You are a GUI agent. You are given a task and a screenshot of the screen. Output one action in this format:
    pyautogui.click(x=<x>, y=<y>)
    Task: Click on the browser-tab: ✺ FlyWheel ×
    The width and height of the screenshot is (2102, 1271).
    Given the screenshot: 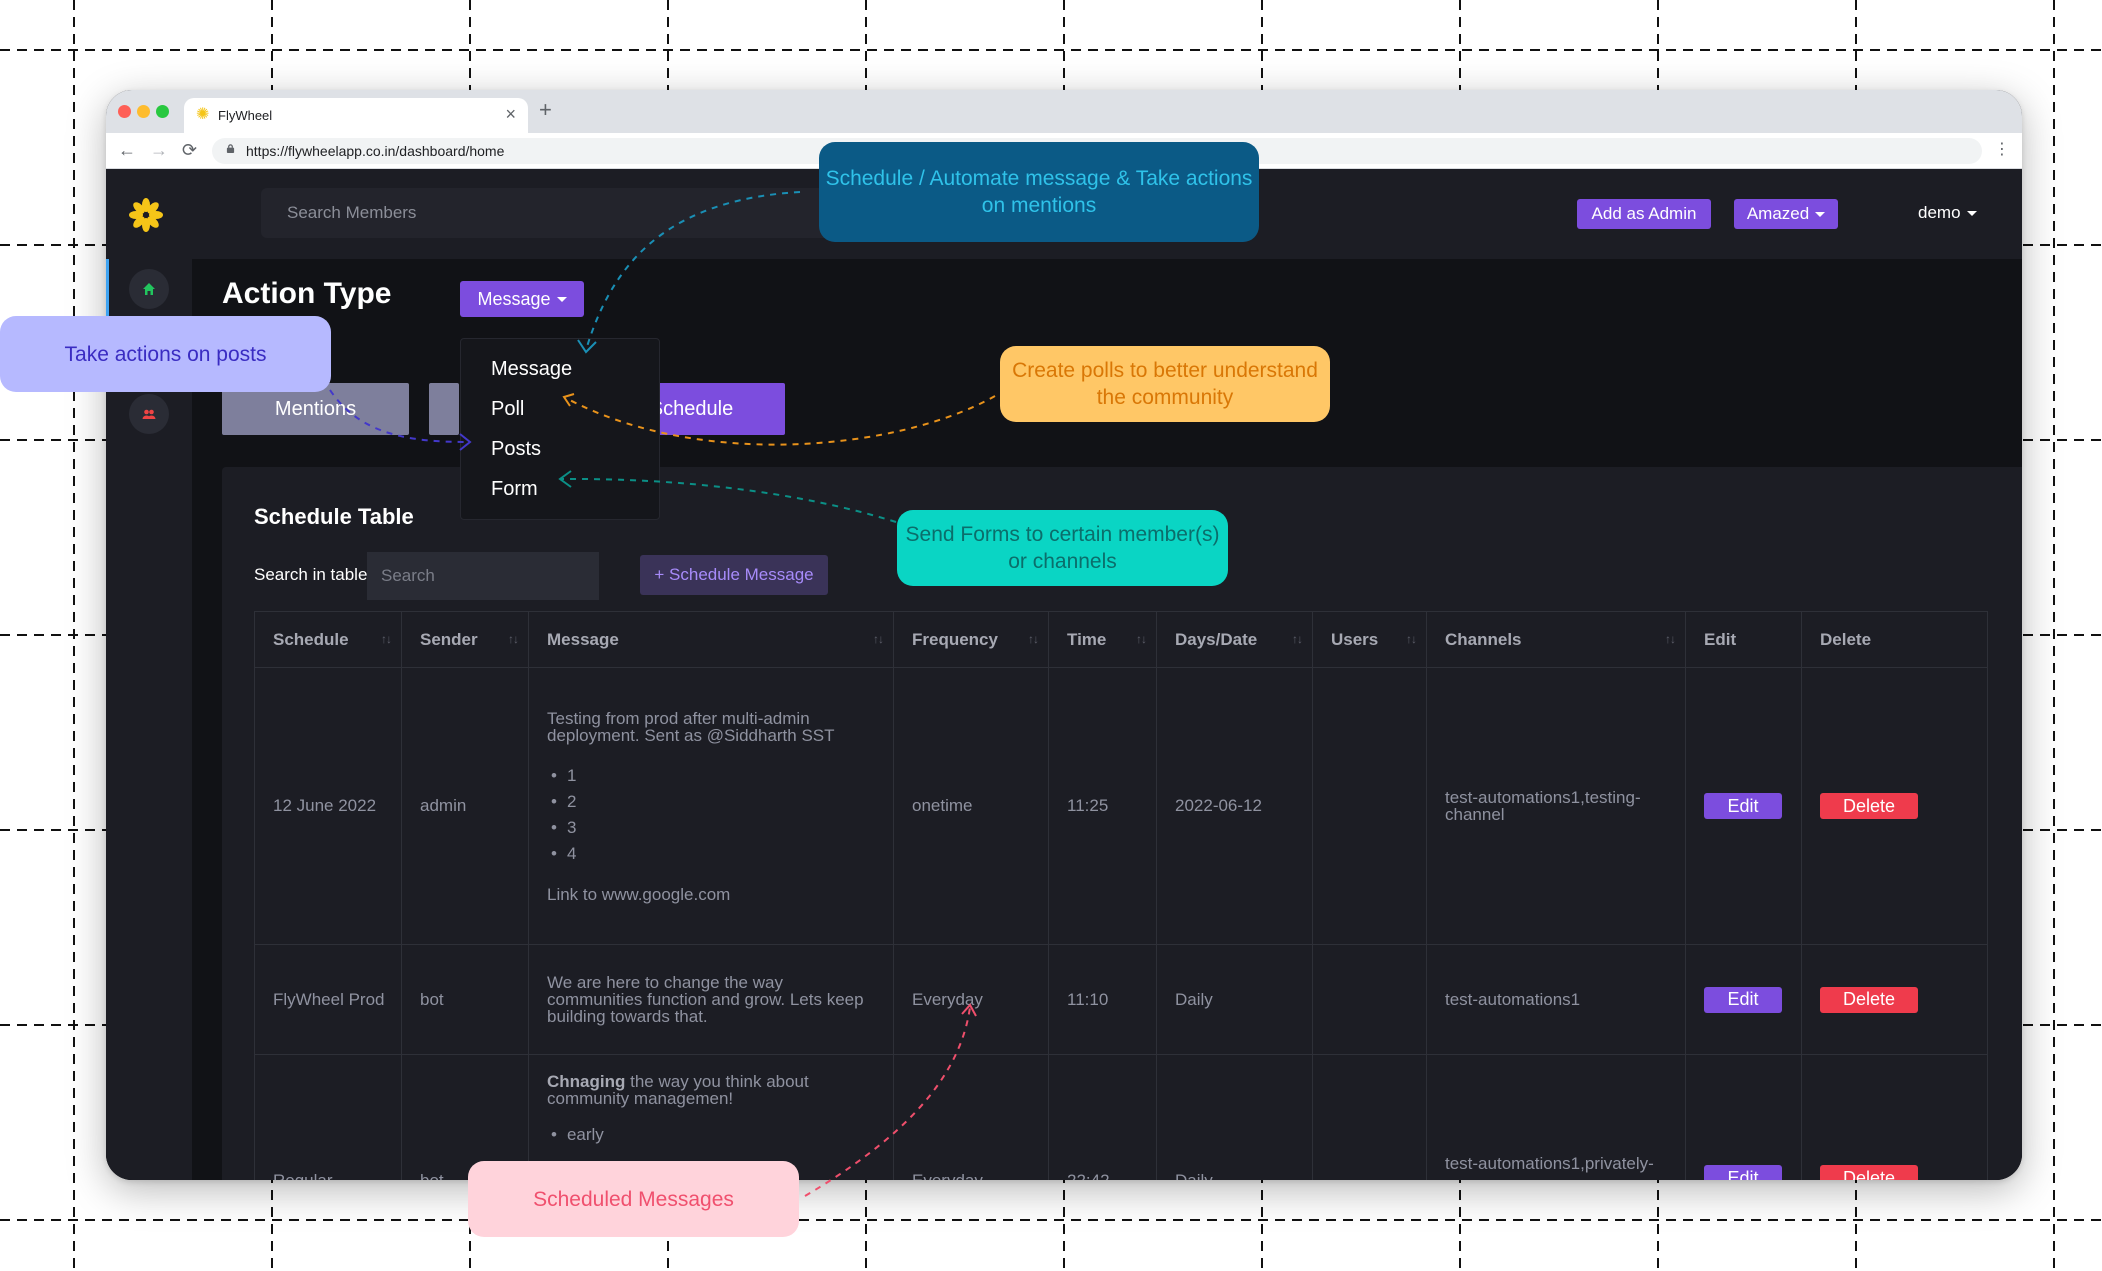 What is the action you would take?
    pyautogui.click(x=356, y=115)
    